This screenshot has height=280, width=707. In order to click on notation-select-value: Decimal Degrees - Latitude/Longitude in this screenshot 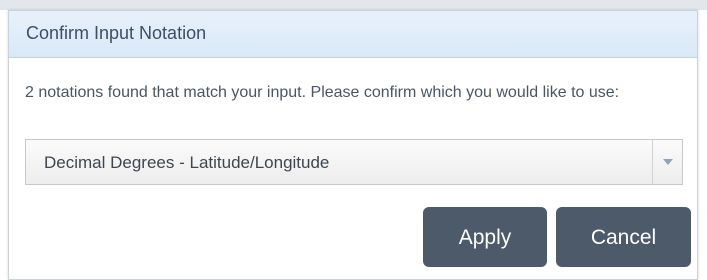, I will do `click(187, 162)`.